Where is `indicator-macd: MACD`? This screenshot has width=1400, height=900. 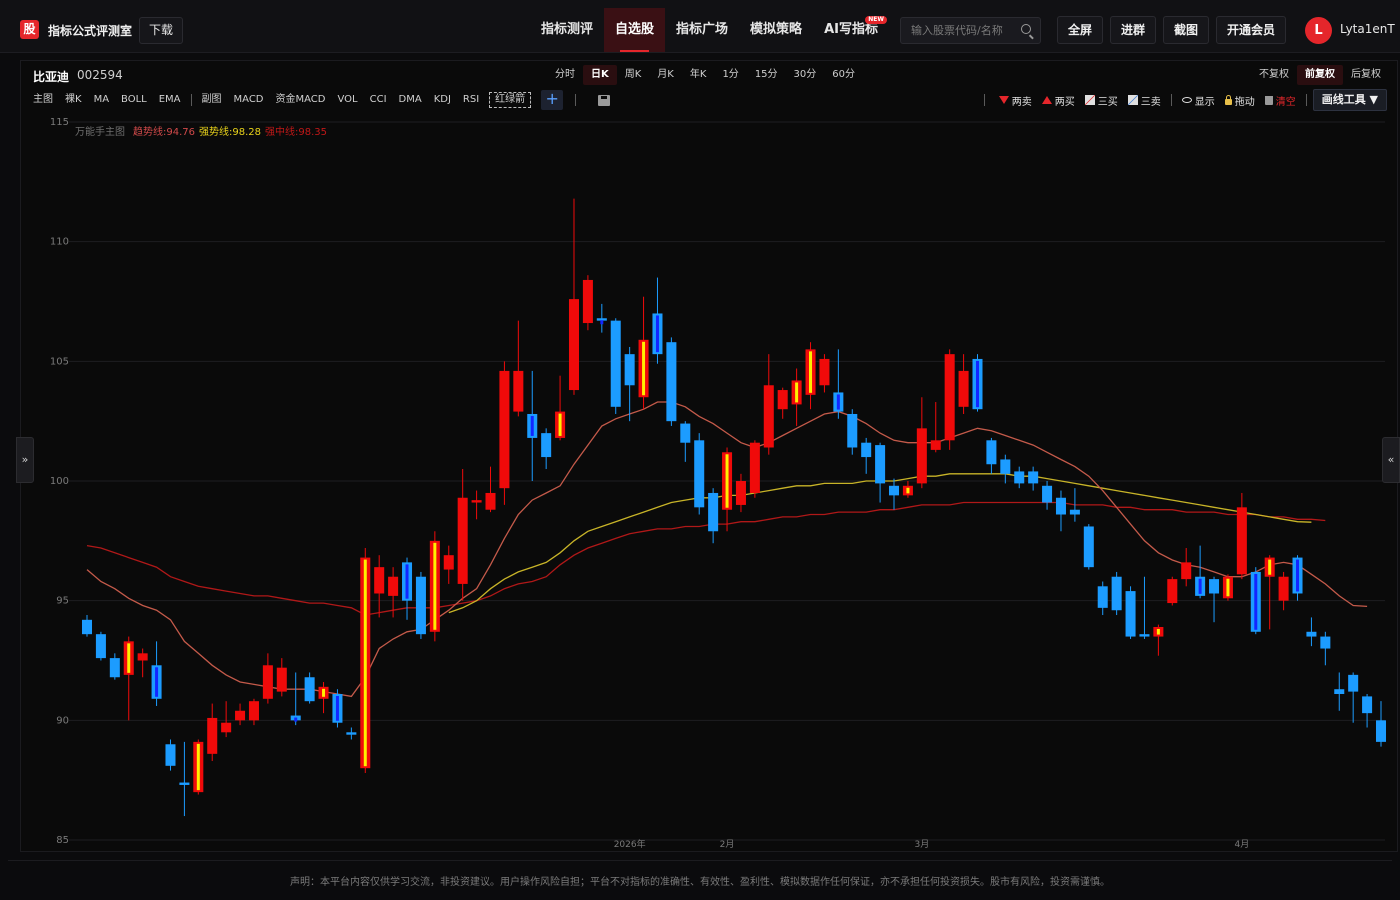 indicator-macd: MACD is located at coordinates (249, 100).